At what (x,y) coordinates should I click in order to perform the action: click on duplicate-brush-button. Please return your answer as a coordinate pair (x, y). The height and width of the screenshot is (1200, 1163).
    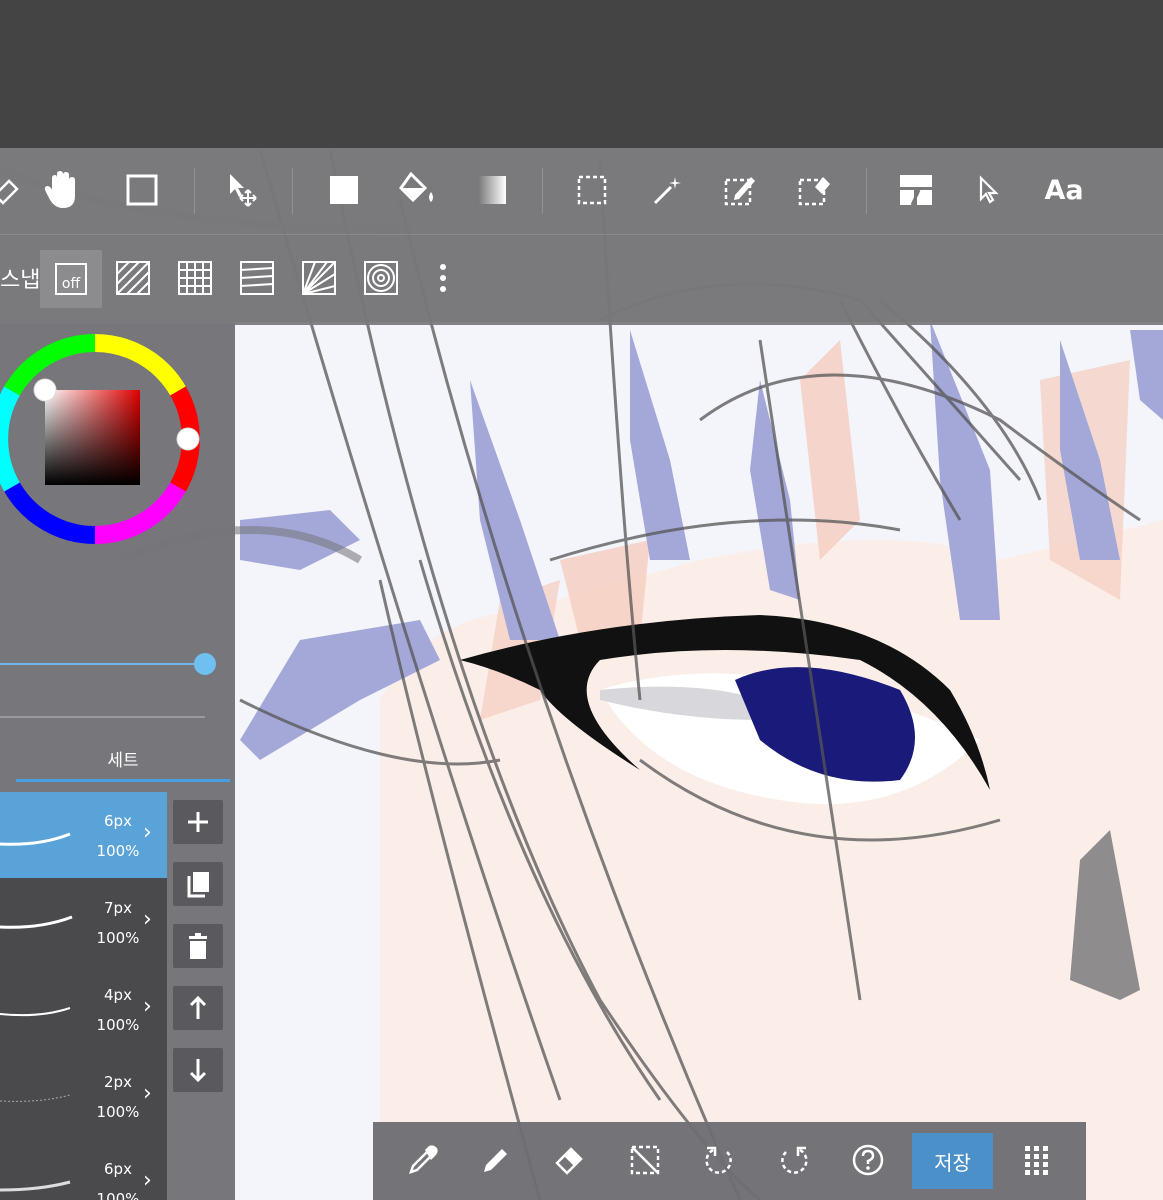
    Looking at the image, I should click on (198, 884).